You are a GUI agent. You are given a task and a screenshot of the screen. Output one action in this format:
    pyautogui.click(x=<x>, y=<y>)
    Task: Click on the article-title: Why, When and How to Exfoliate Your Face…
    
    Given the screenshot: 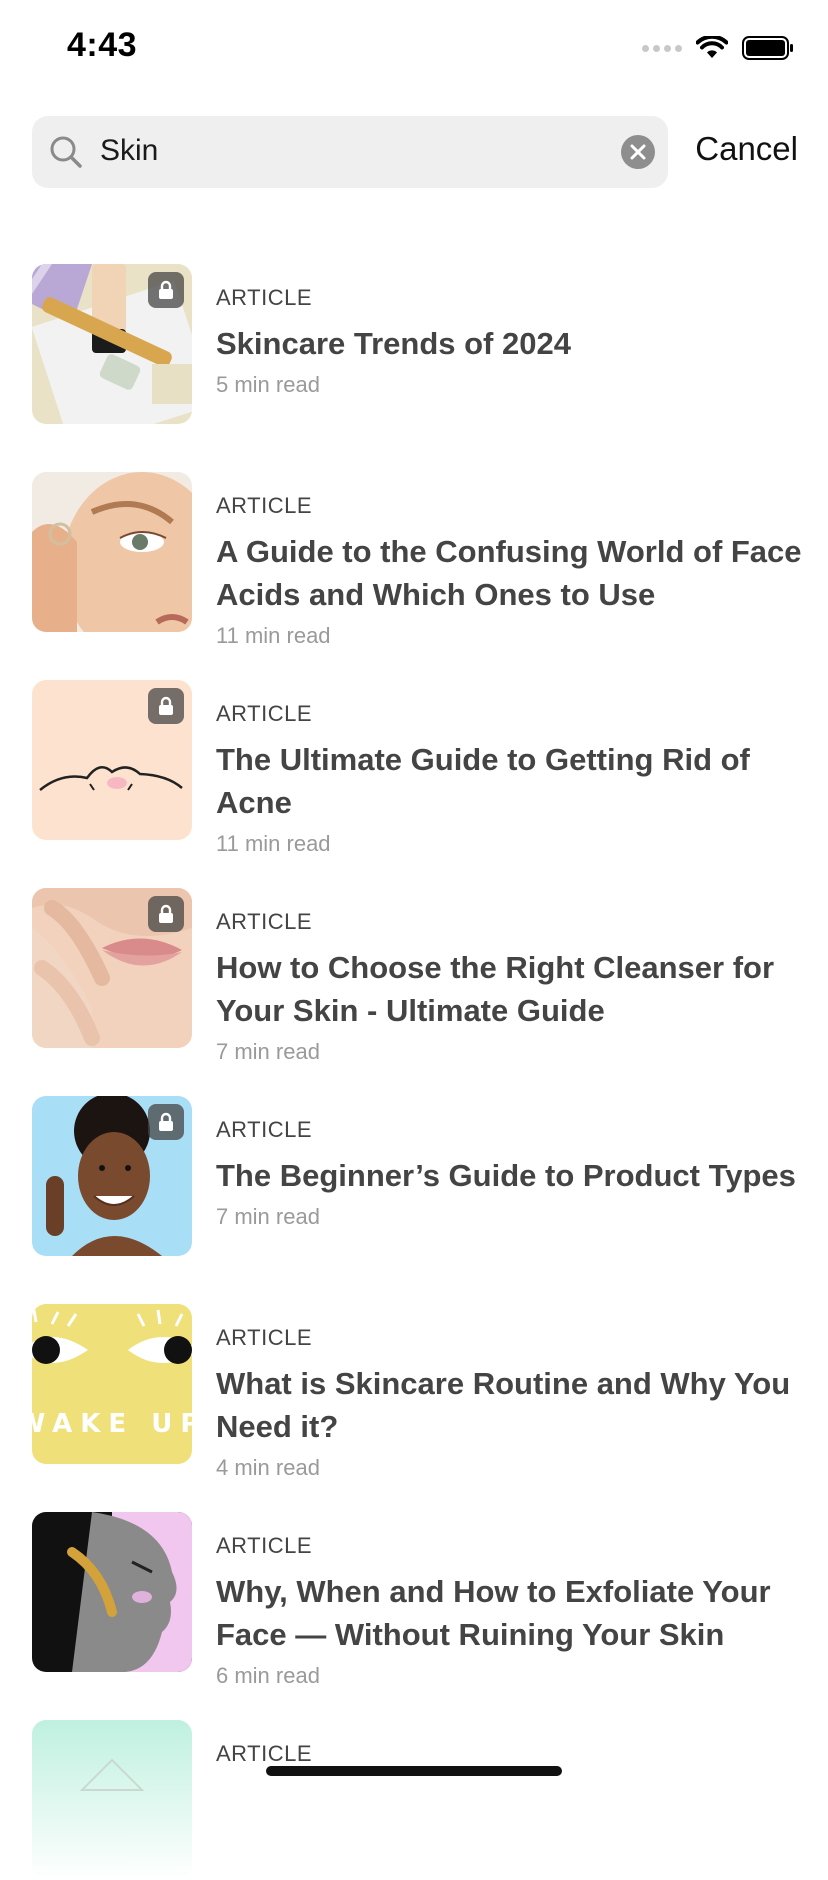 What is the action you would take?
    pyautogui.click(x=493, y=1613)
    